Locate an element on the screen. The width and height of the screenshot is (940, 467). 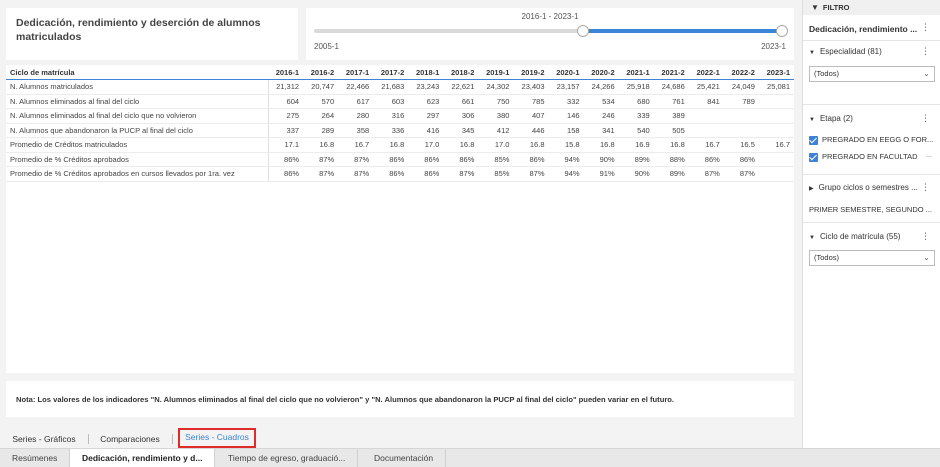
table-header-cycle: 2019-1 is located at coordinates (496, 72).